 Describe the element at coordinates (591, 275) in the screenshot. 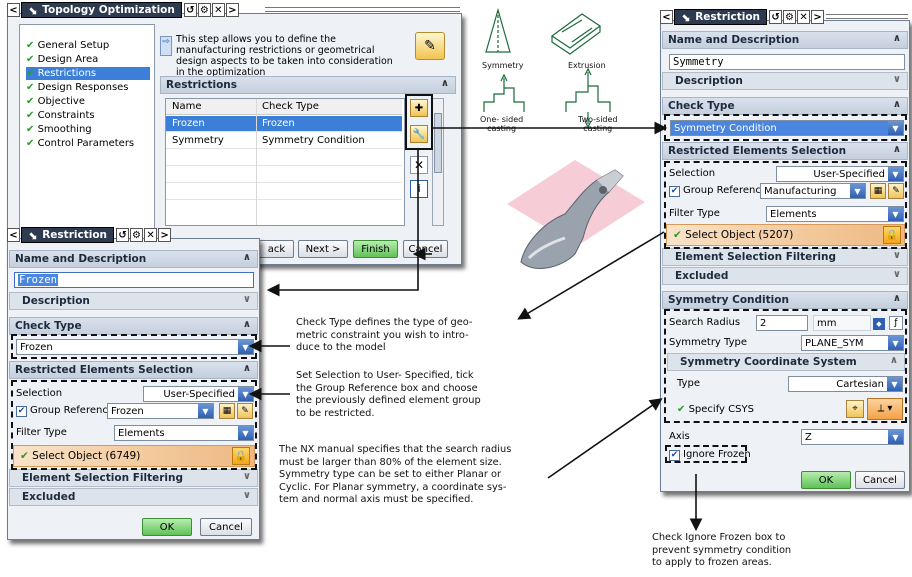

I see `arrow-to-part` at that location.